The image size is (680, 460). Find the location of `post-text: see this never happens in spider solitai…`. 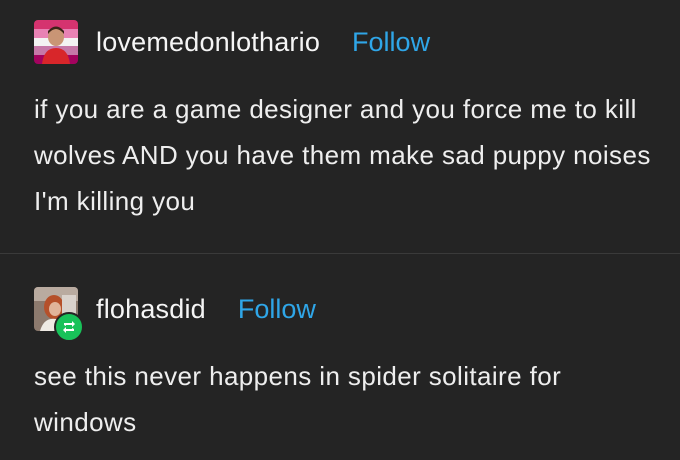

post-text: see this never happens in spider solitai… is located at coordinates (298, 399).